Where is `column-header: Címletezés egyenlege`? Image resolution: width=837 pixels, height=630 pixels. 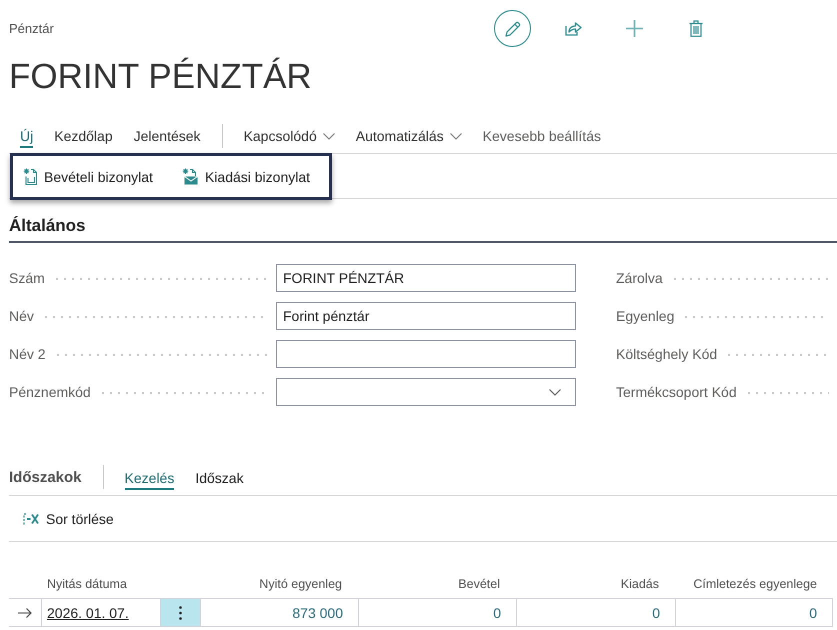
column-header: Címletezés egyenlege is located at coordinates (755, 584).